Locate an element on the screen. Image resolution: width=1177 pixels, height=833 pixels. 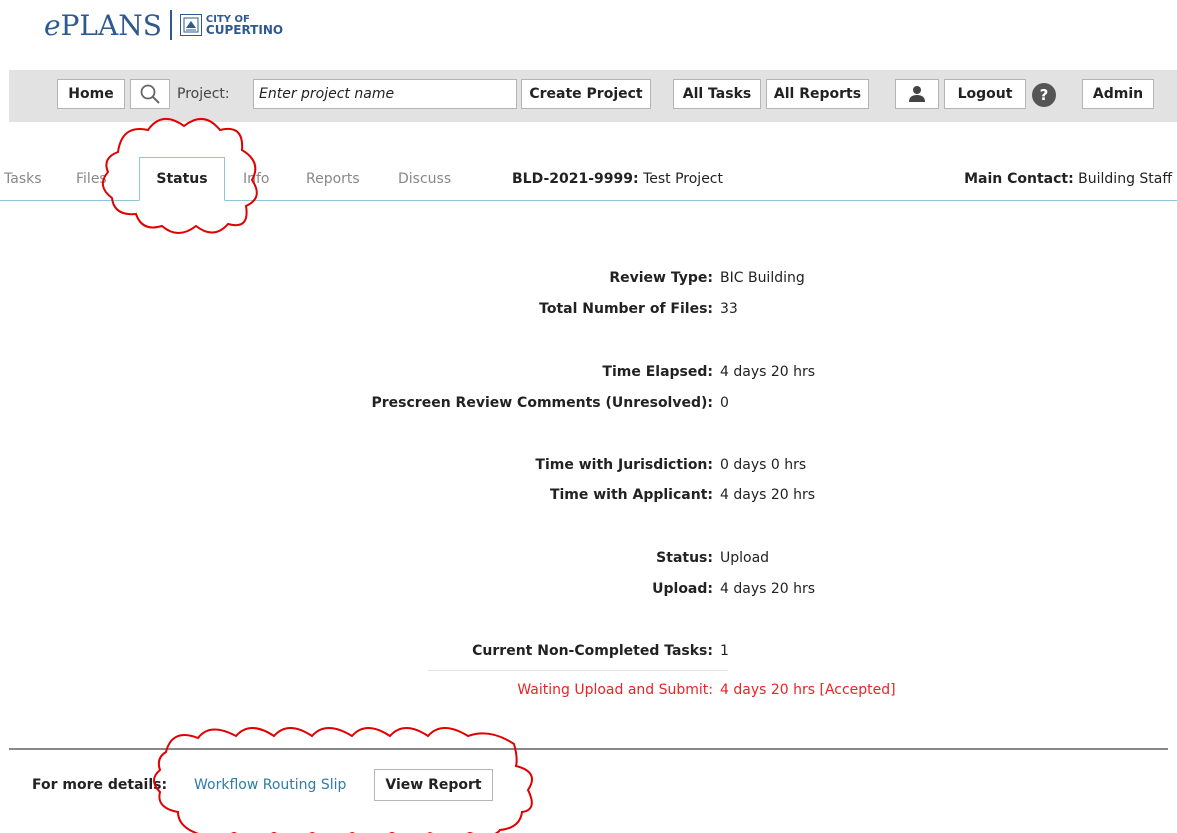
project-label: Project: is located at coordinates (203, 94).